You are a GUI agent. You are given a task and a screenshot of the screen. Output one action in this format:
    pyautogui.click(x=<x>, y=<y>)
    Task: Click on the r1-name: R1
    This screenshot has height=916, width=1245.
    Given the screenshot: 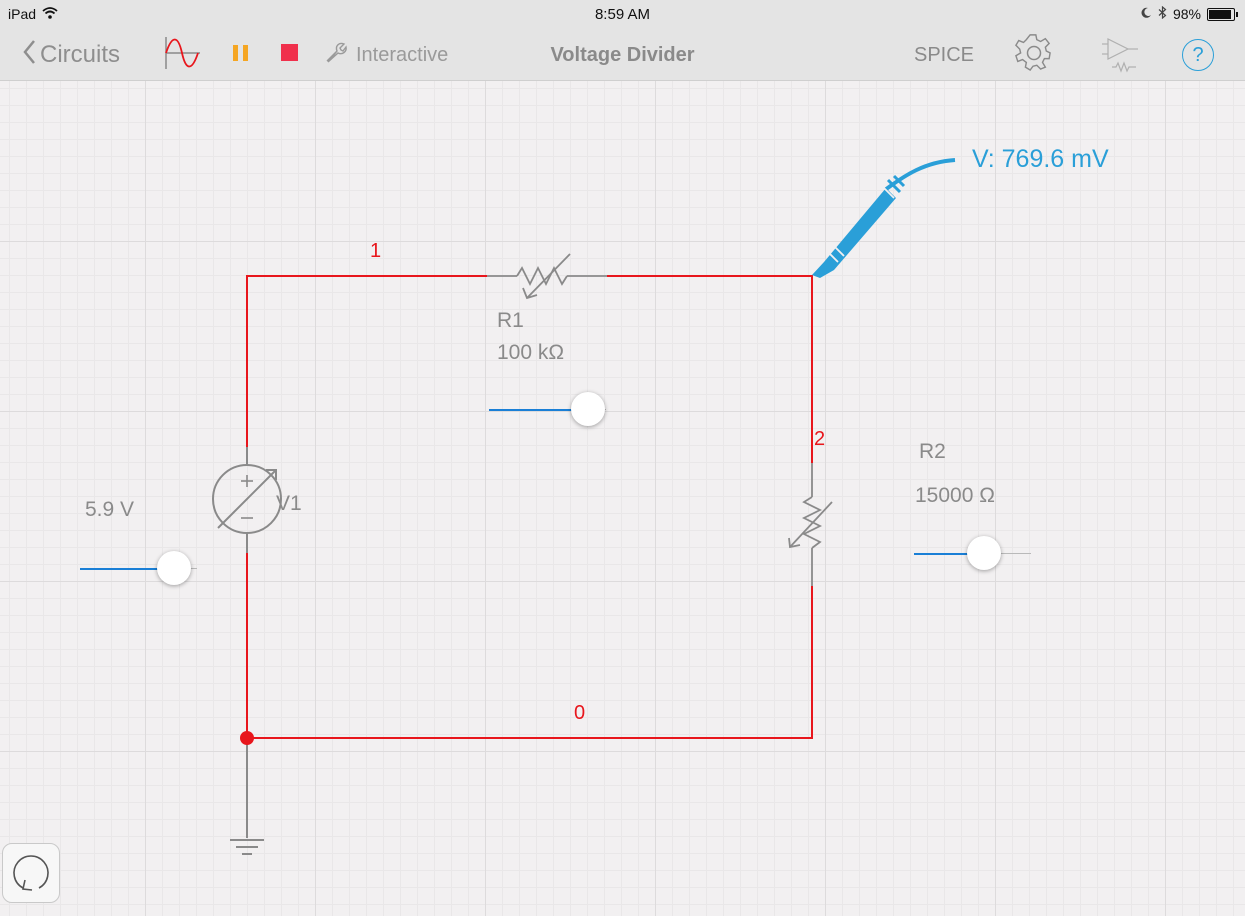 What is the action you would take?
    pyautogui.click(x=510, y=320)
    